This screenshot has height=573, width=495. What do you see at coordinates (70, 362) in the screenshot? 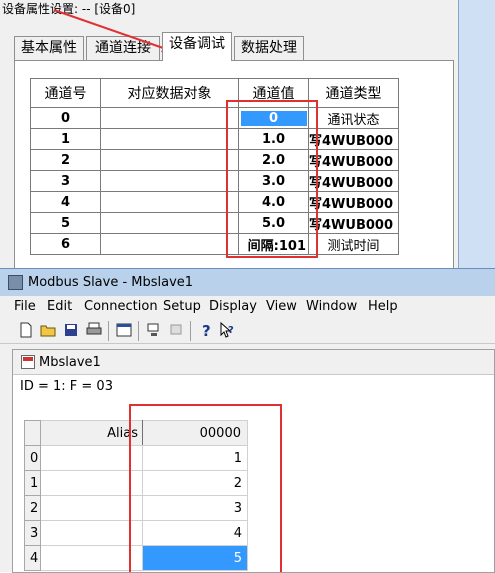
I see `child-window-title: Mbslave1` at bounding box center [70, 362].